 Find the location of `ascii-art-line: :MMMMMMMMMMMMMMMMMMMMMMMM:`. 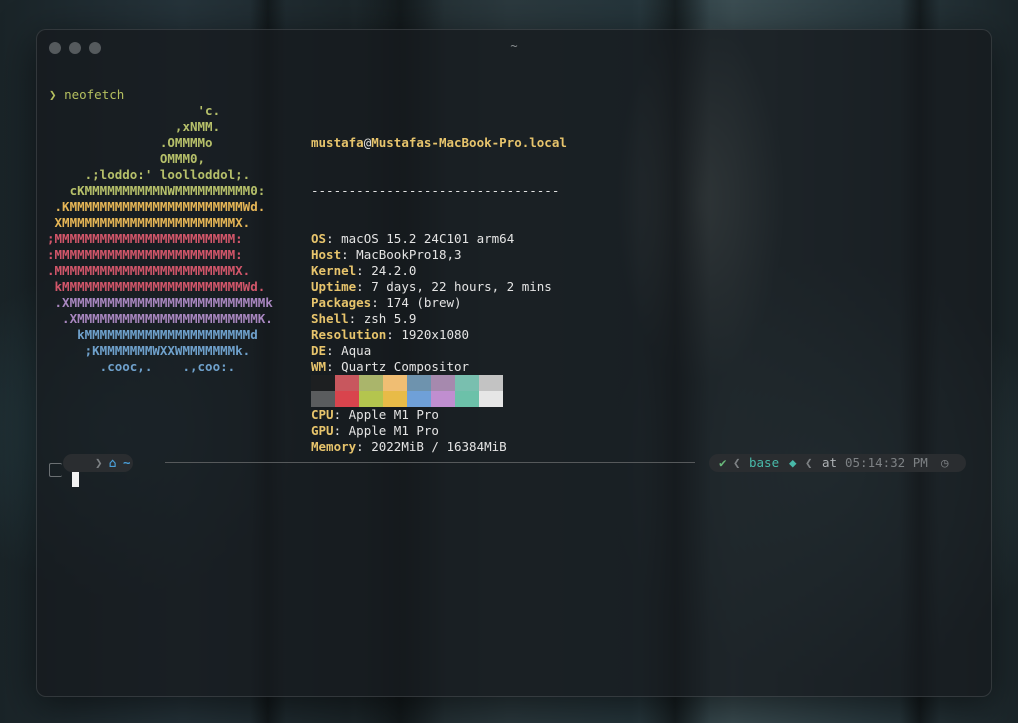

ascii-art-line: :MMMMMMMMMMMMMMMMMMMMMMMM: is located at coordinates (145, 254).